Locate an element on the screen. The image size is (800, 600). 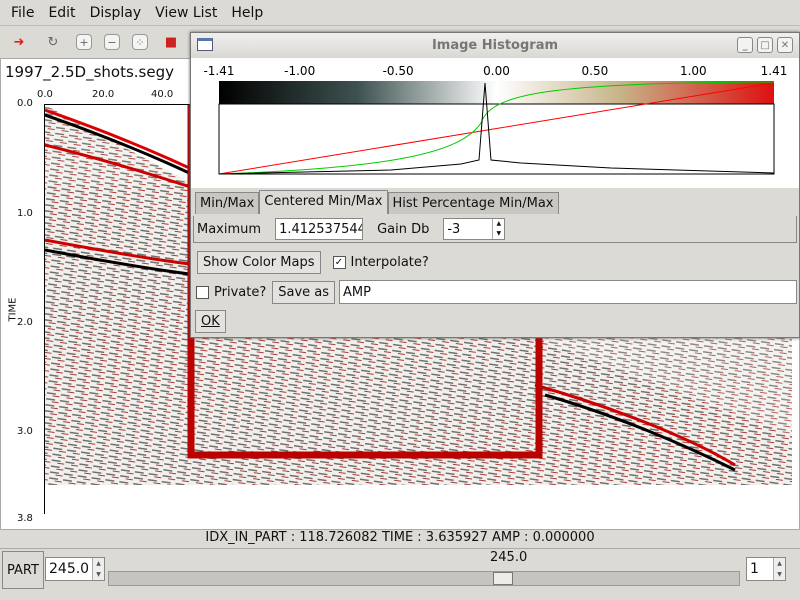
save-name-value: AMP is located at coordinates (357, 292).